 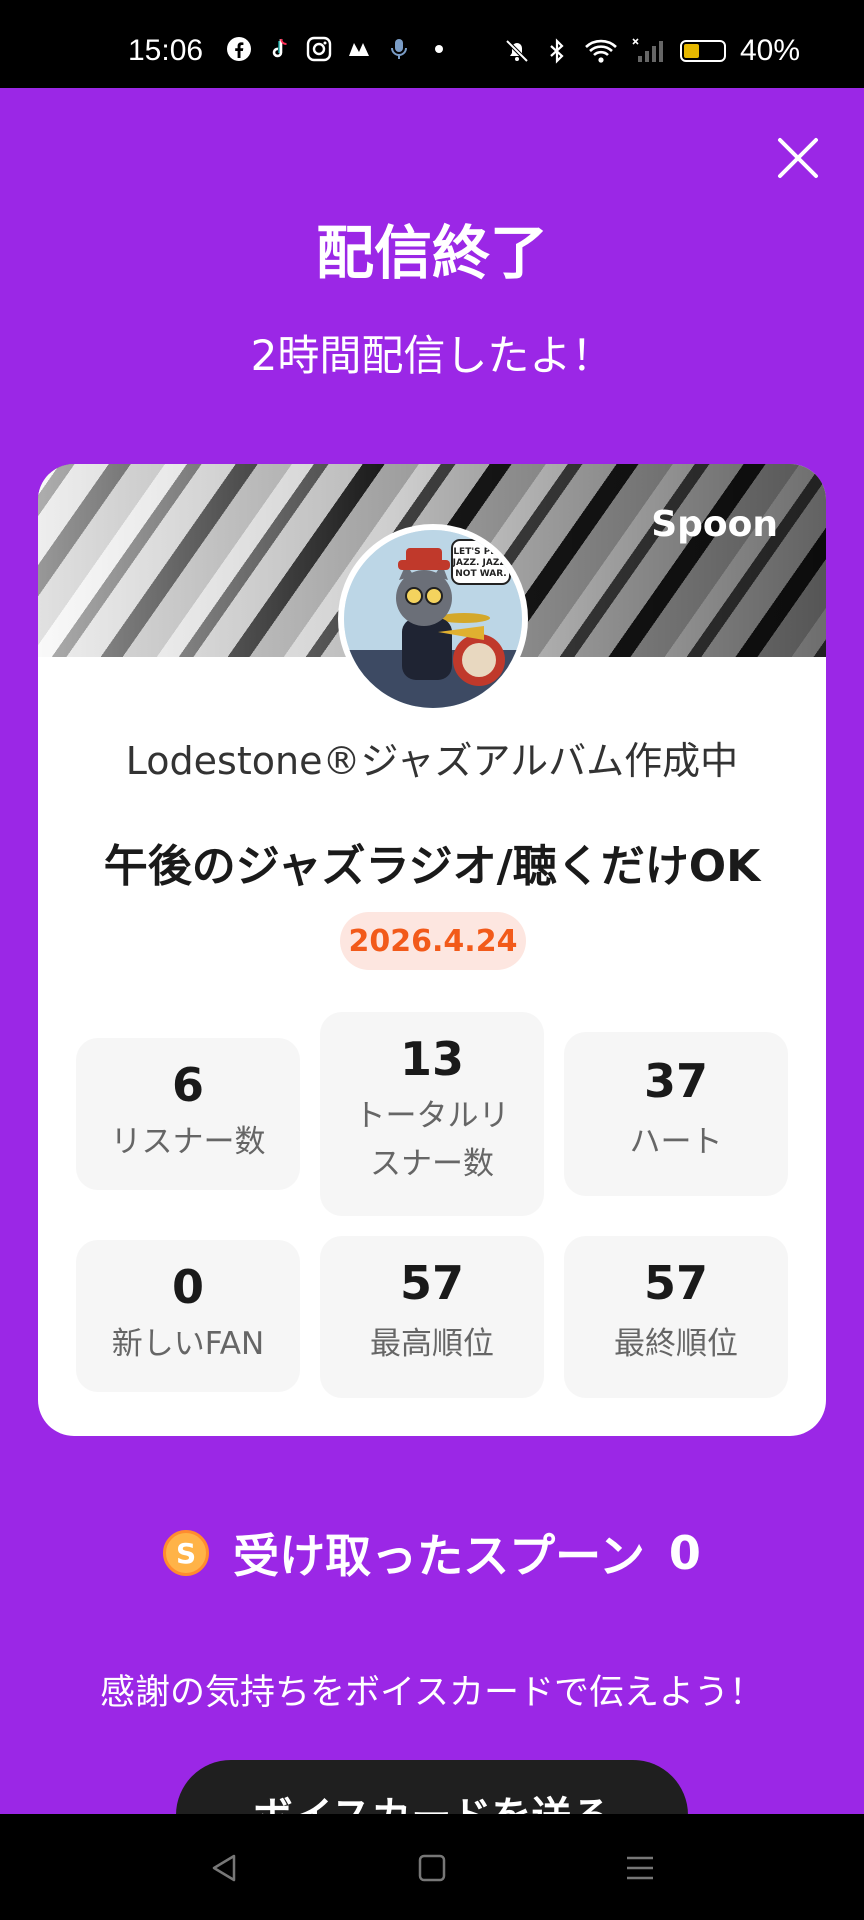 What do you see at coordinates (432, 1140) in the screenshot?
I see `stat-label: トータルリスナー数` at bounding box center [432, 1140].